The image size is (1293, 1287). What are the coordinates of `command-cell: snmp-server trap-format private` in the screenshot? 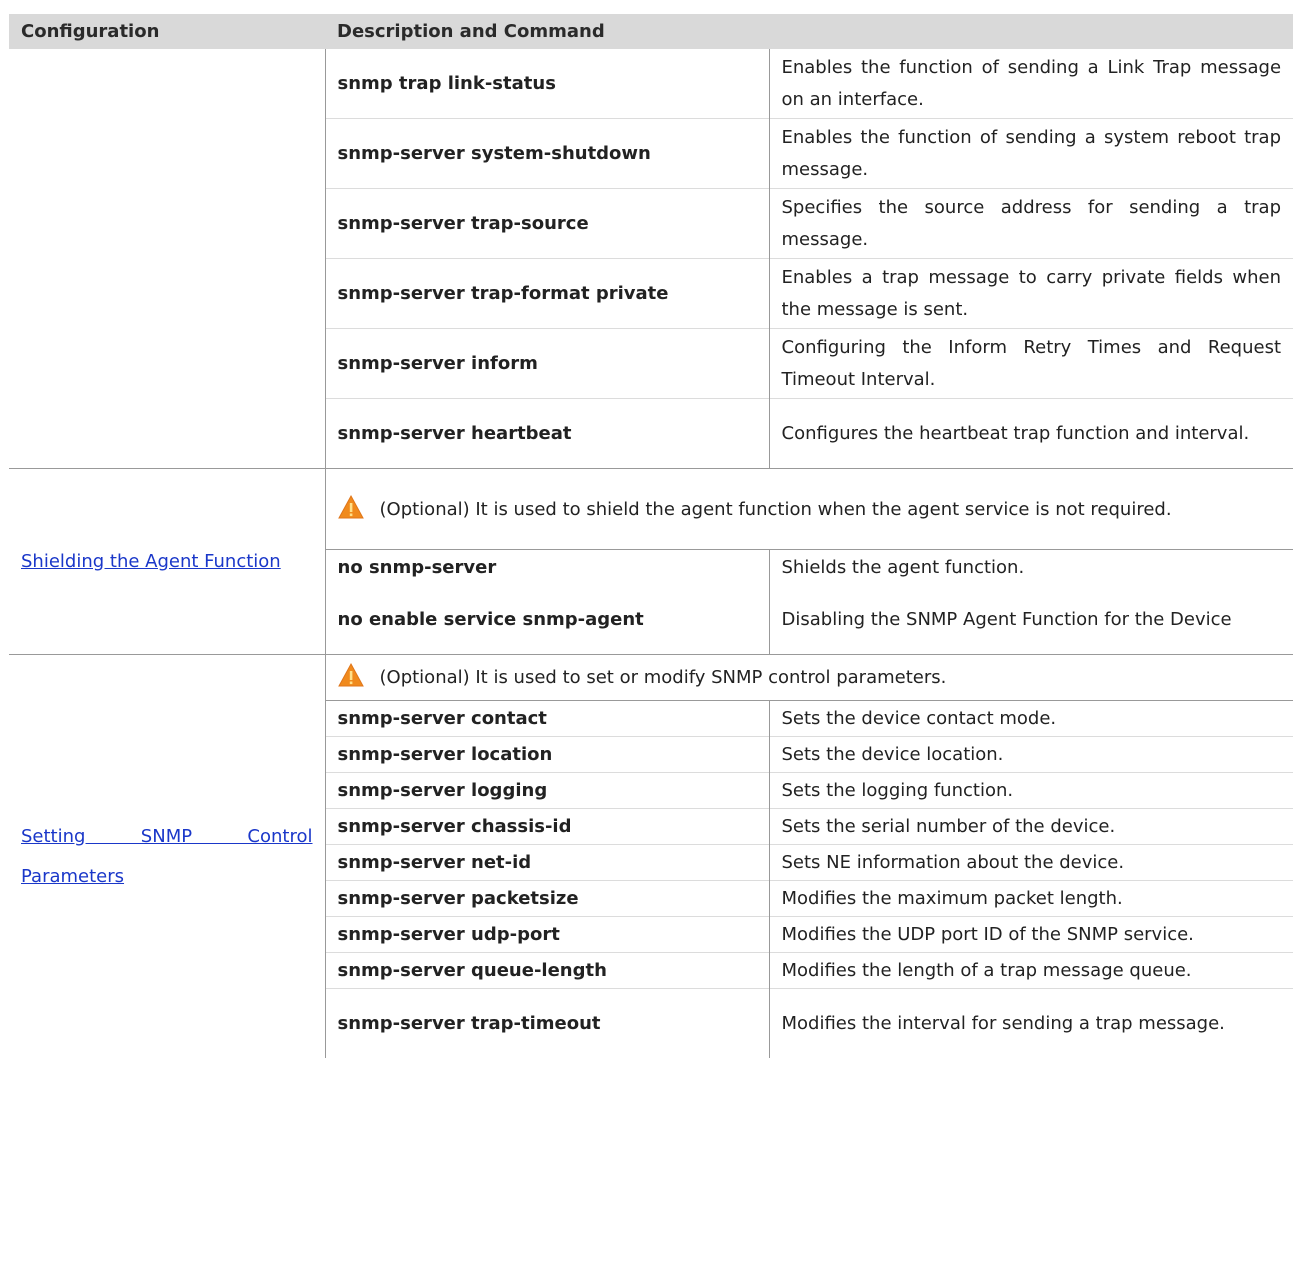 It's located at (547, 293).